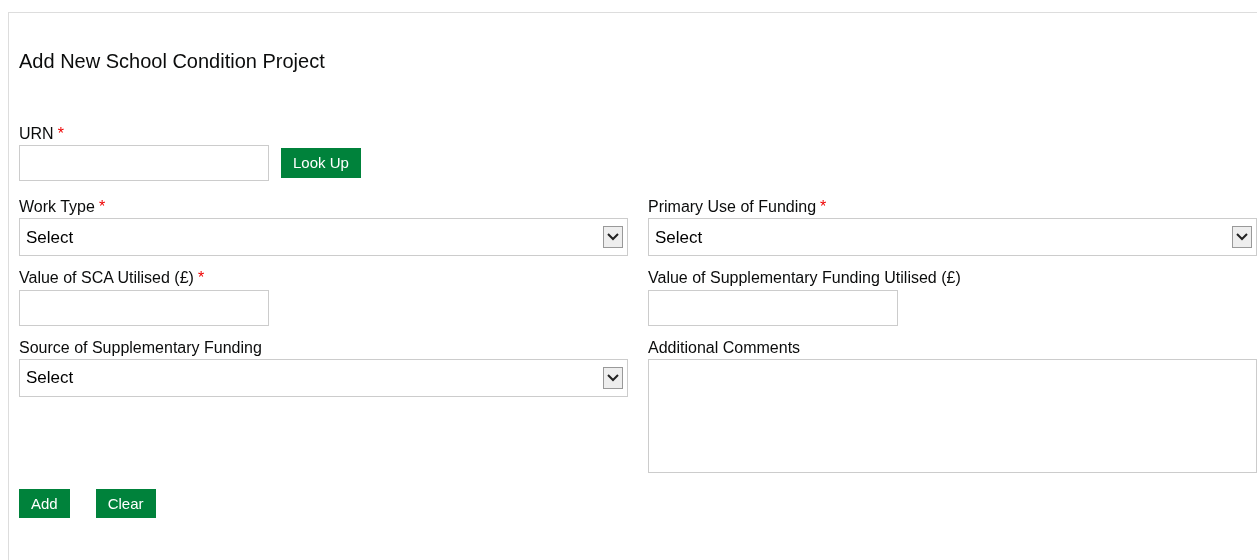 This screenshot has height=560, width=1257. I want to click on field-label: Source of Supplementary Funding, so click(140, 347).